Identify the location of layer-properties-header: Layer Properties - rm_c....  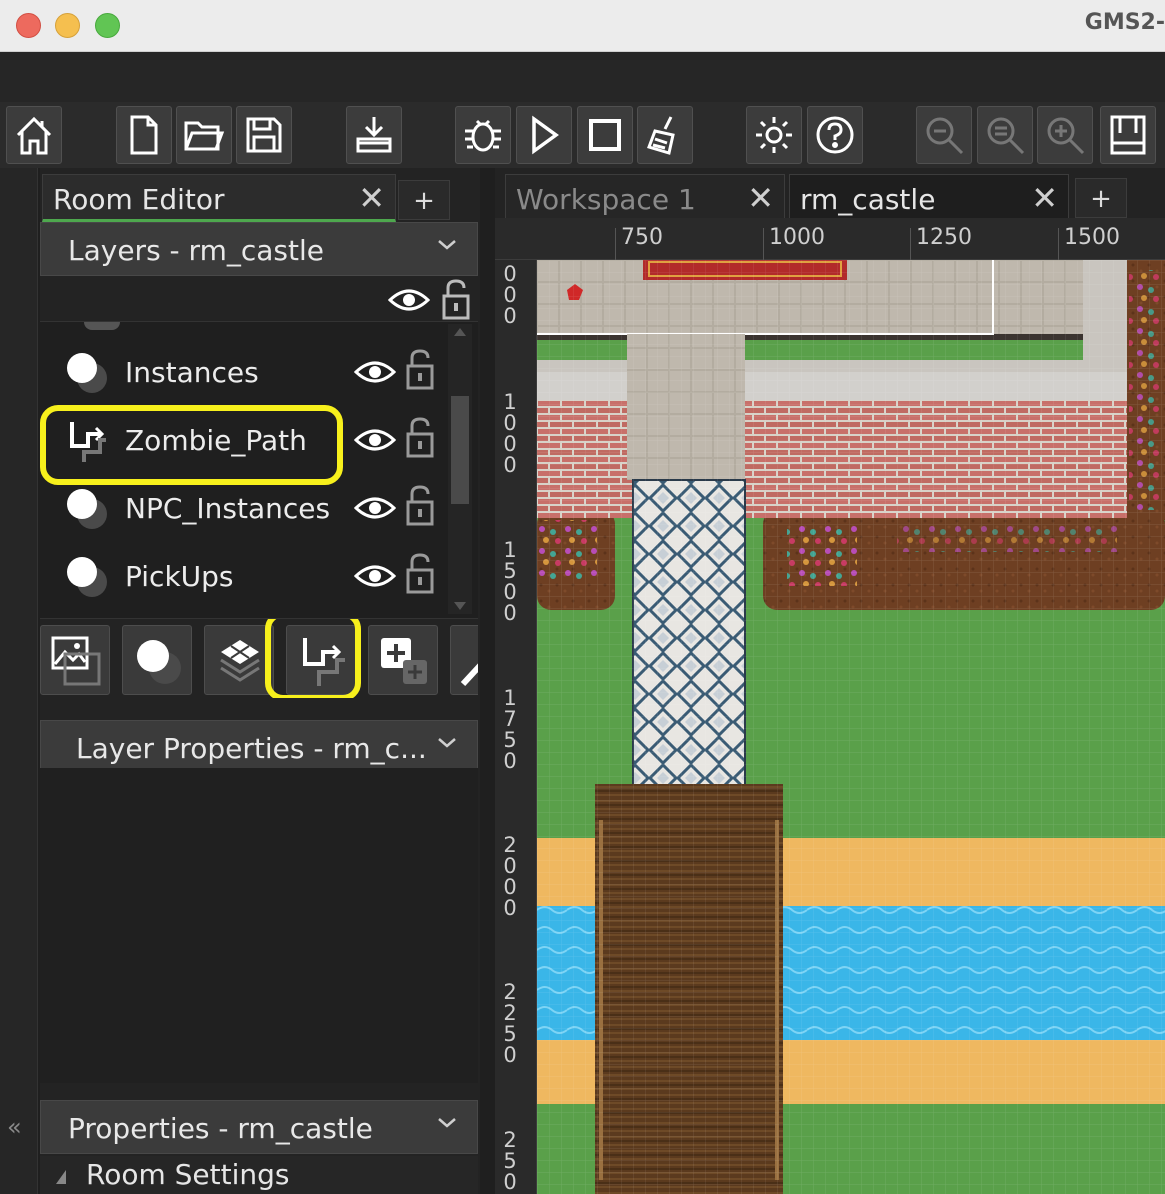
(259, 747).